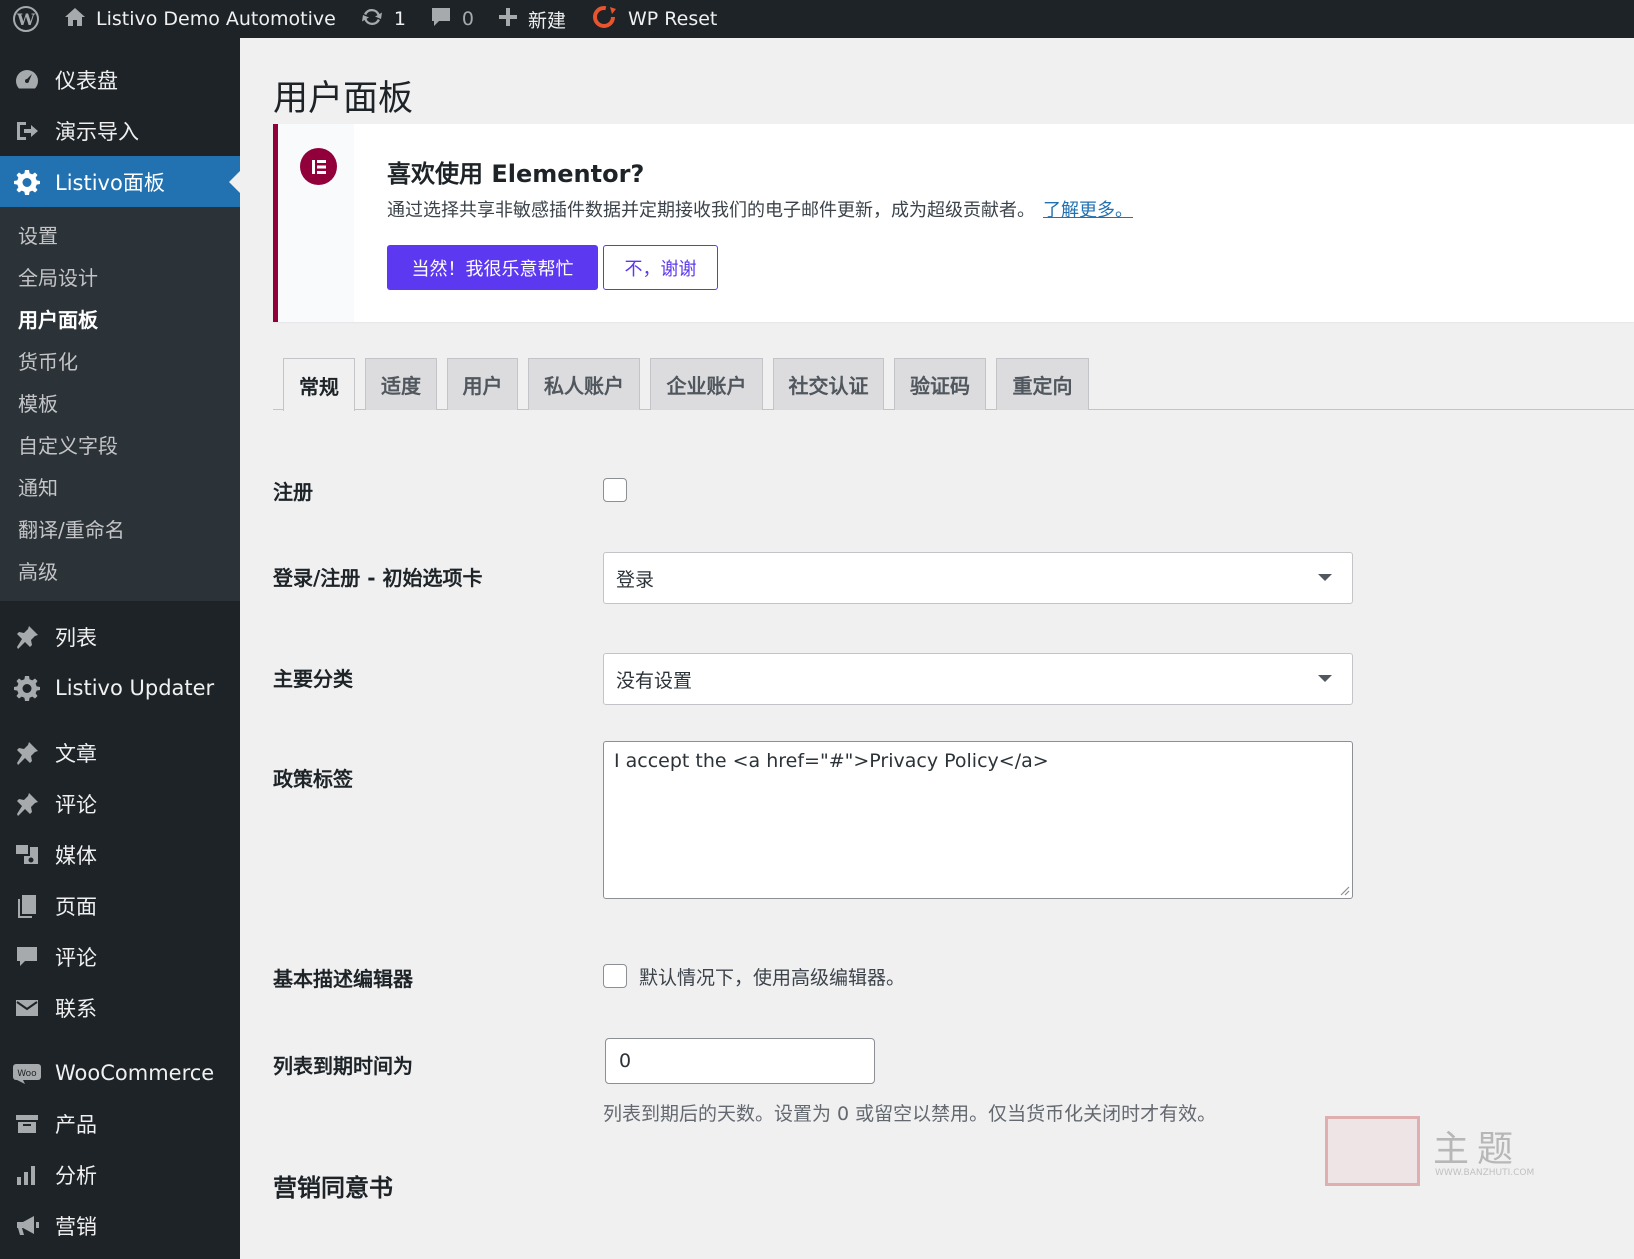 This screenshot has width=1634, height=1259. What do you see at coordinates (313, 679) in the screenshot?
I see `main-category-label: 主要分类` at bounding box center [313, 679].